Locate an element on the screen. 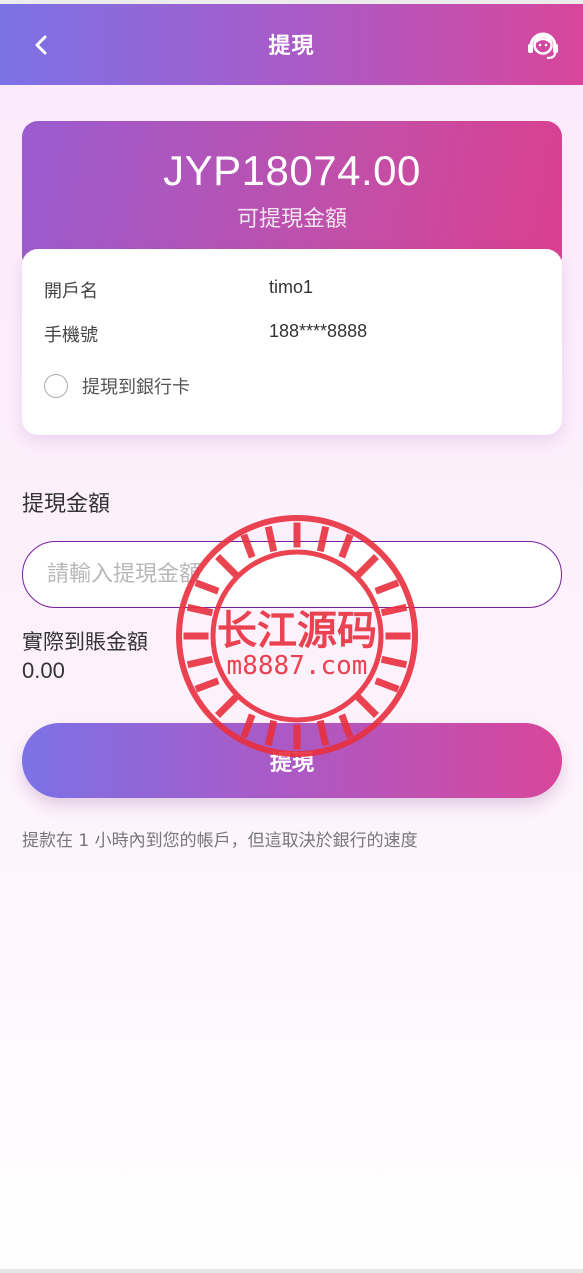 The width and height of the screenshot is (583, 1273). customer-service-button is located at coordinates (543, 44).